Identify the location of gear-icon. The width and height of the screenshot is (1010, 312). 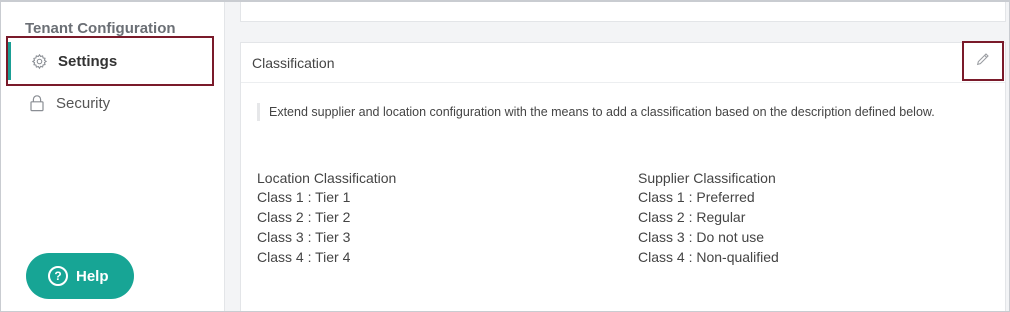
(39, 61).